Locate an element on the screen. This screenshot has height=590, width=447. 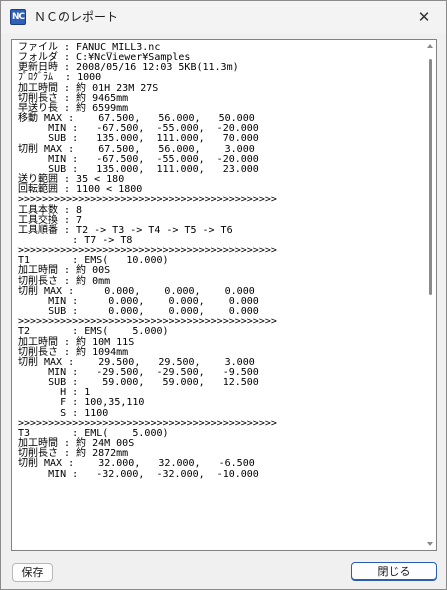
close-icon: ✕ is located at coordinates (424, 17).